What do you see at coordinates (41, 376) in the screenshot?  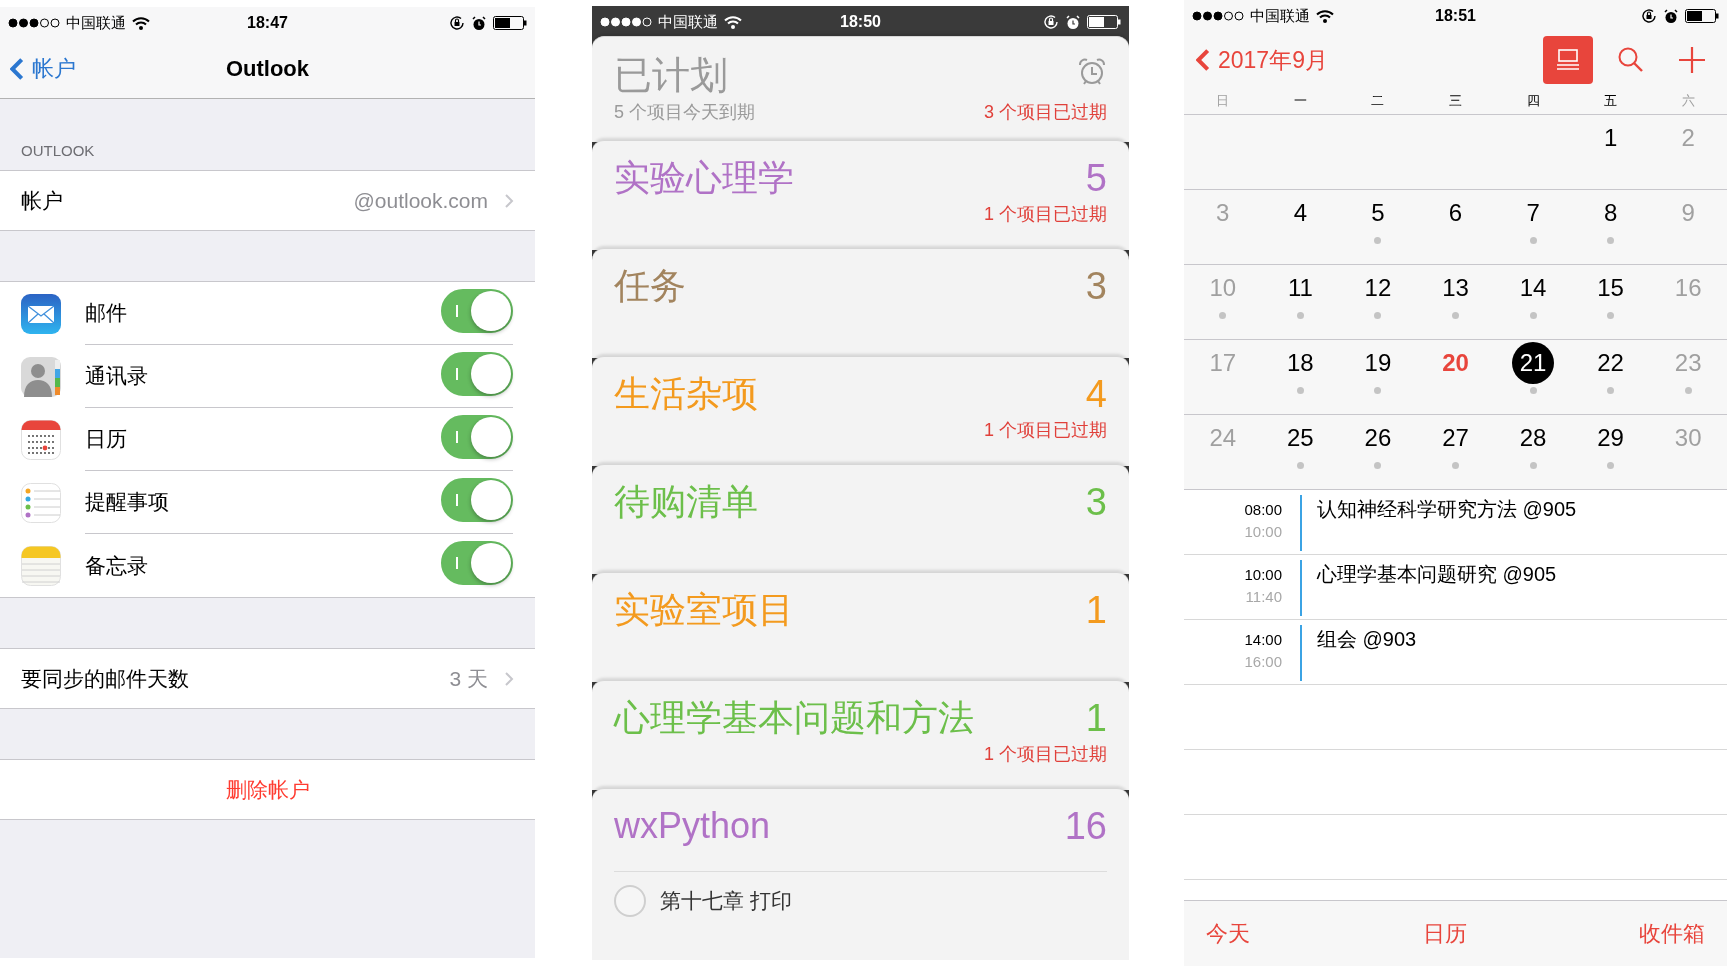 I see `contacts-icon` at bounding box center [41, 376].